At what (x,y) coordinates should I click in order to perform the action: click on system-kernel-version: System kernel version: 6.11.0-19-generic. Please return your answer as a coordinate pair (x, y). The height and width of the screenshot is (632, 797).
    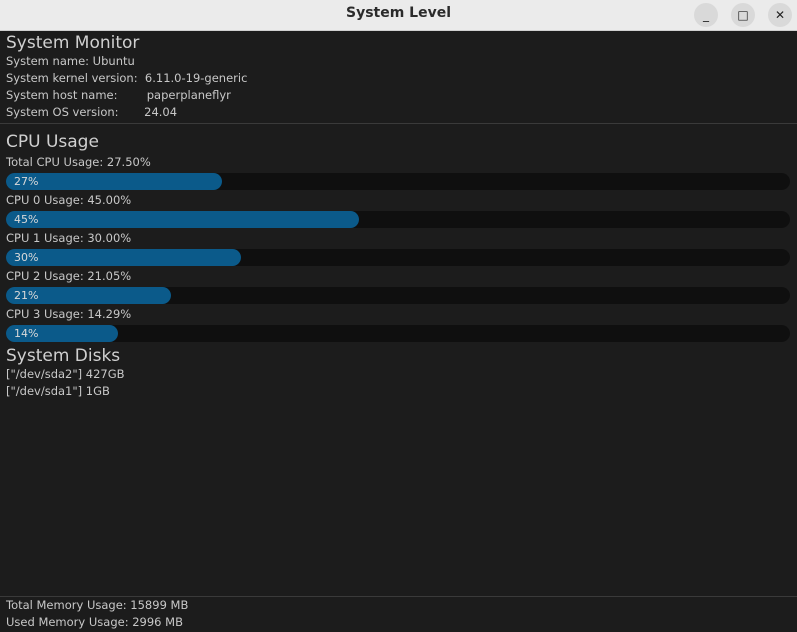
    Looking at the image, I should click on (127, 78).